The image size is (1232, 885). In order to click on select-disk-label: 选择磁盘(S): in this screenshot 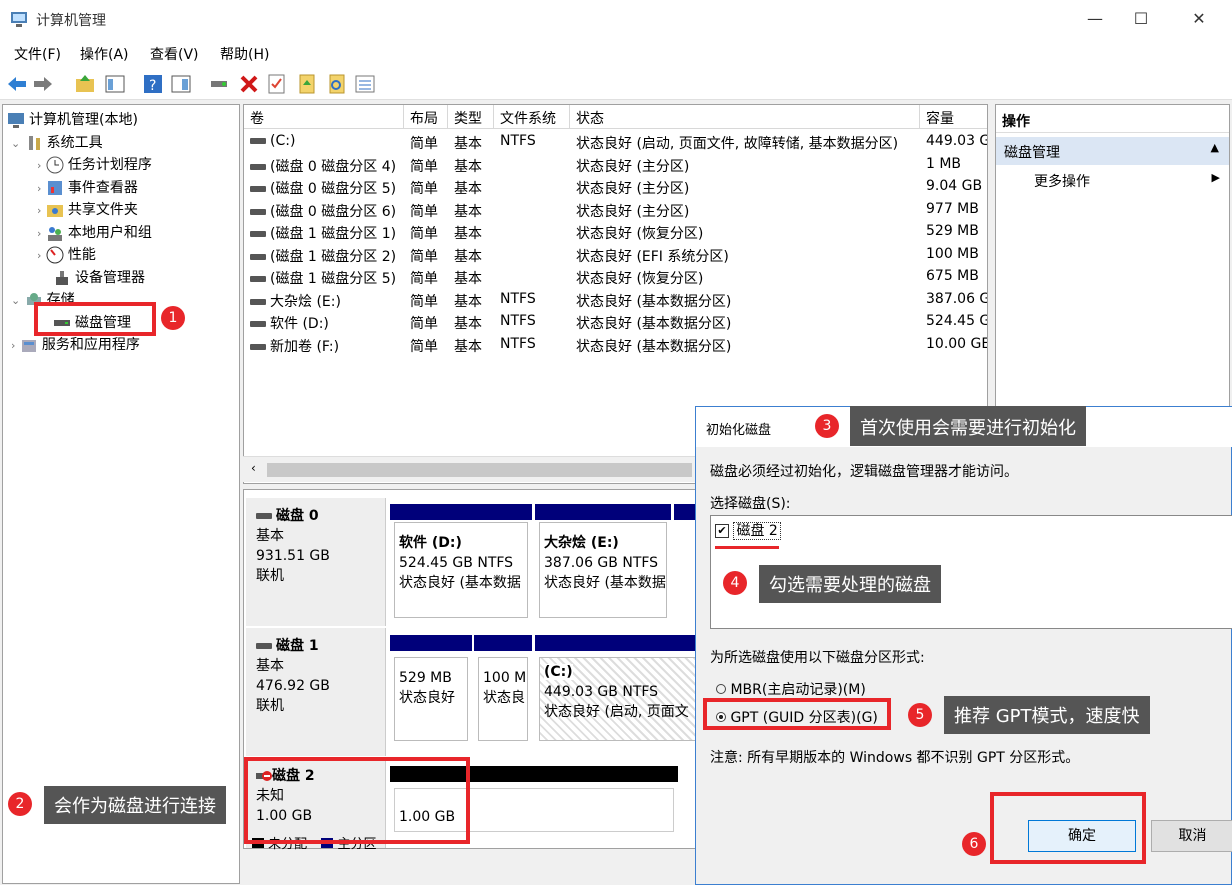, I will do `click(750, 504)`.